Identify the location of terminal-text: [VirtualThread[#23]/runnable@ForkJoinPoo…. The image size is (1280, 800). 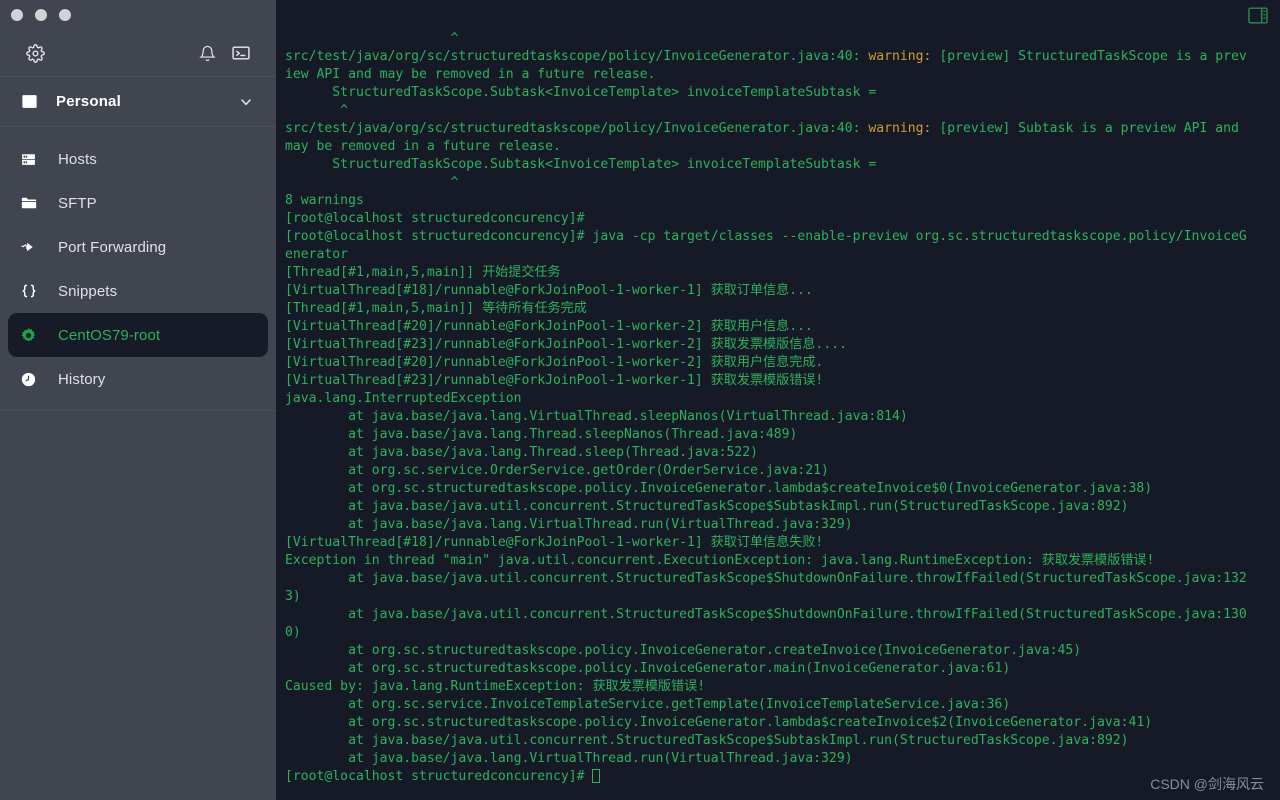
(554, 380).